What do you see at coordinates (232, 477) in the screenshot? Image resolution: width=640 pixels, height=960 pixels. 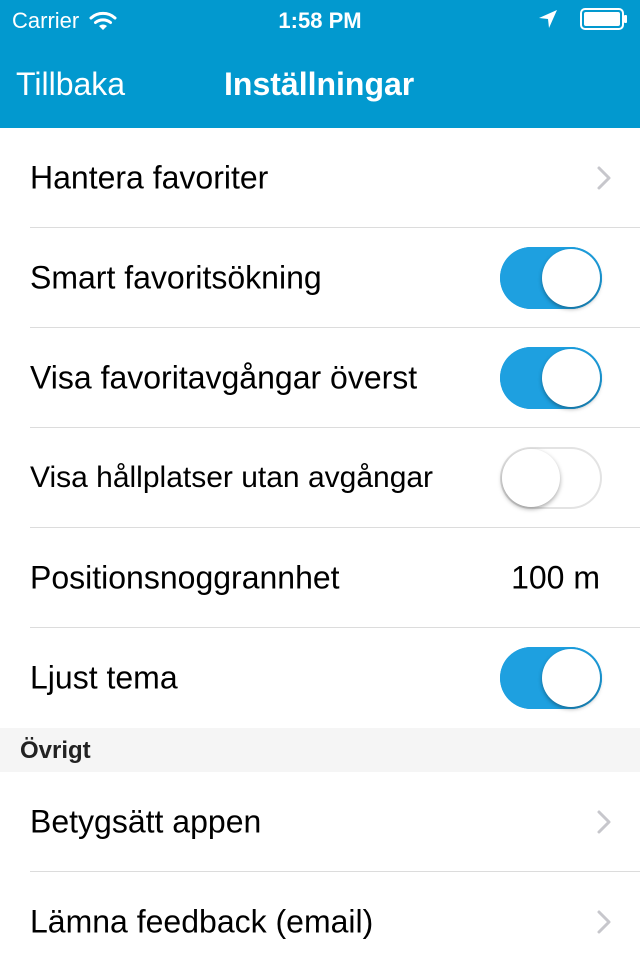 I see `show-stops-label: Visa hållplatser utan avgångar` at bounding box center [232, 477].